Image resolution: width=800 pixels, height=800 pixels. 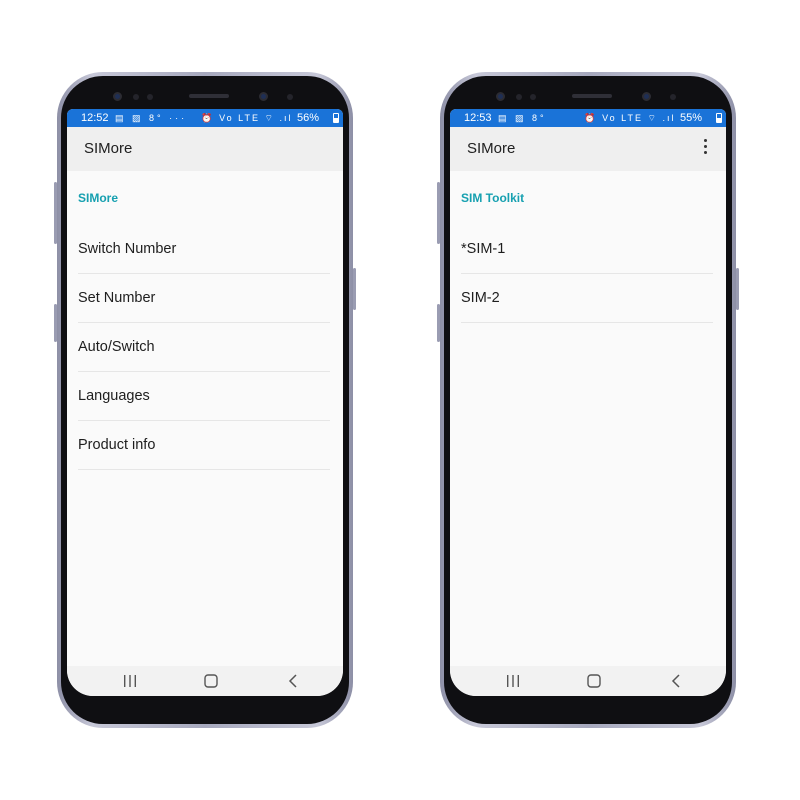 I want to click on toolkit-list: SIM Toolkit *SIM-1 SIM-2, so click(x=588, y=247).